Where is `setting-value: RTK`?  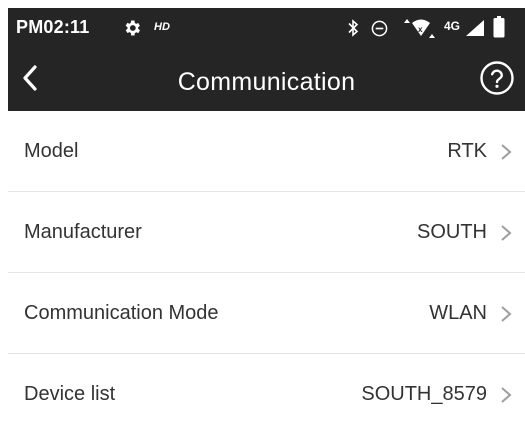
setting-value: RTK is located at coordinates (467, 151).